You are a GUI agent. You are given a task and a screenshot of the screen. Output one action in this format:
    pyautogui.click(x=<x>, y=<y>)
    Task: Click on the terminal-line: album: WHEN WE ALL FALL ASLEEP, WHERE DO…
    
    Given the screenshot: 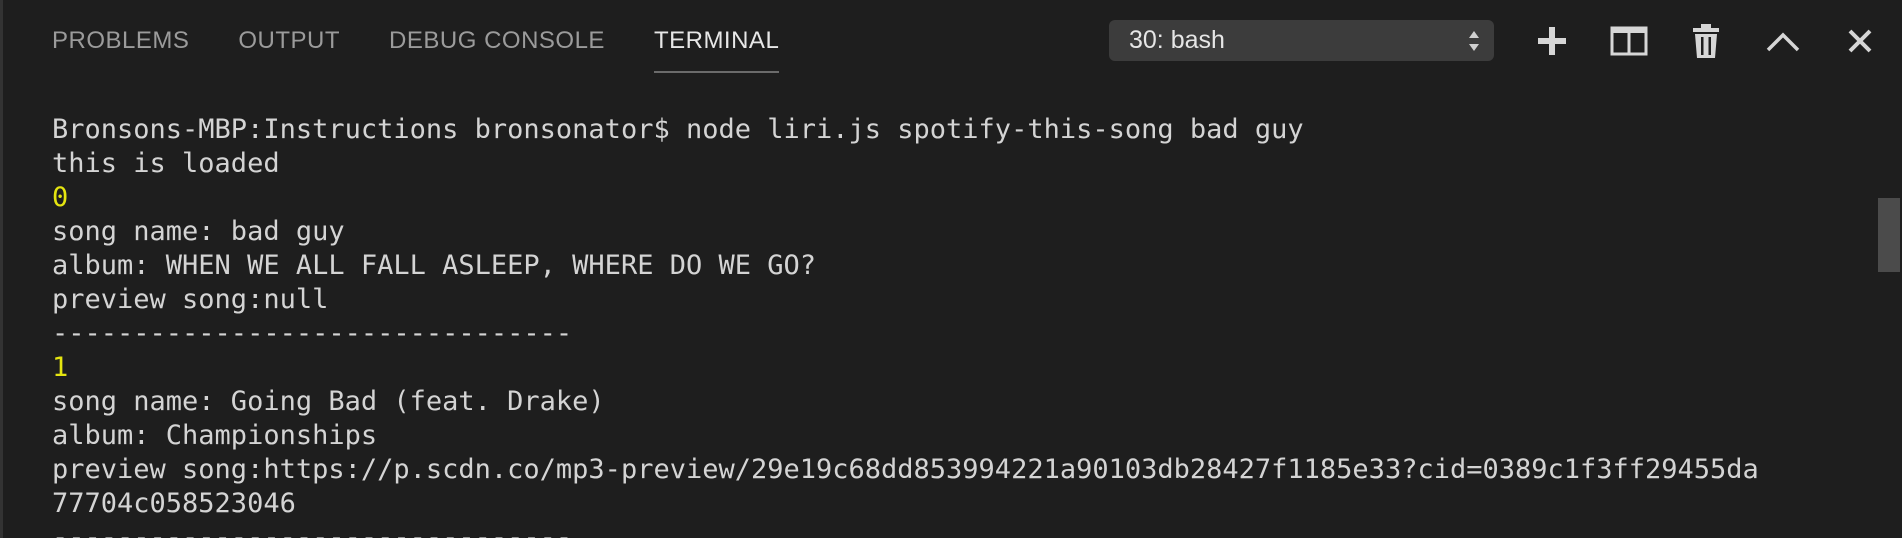 What is the action you would take?
    pyautogui.click(x=434, y=265)
    